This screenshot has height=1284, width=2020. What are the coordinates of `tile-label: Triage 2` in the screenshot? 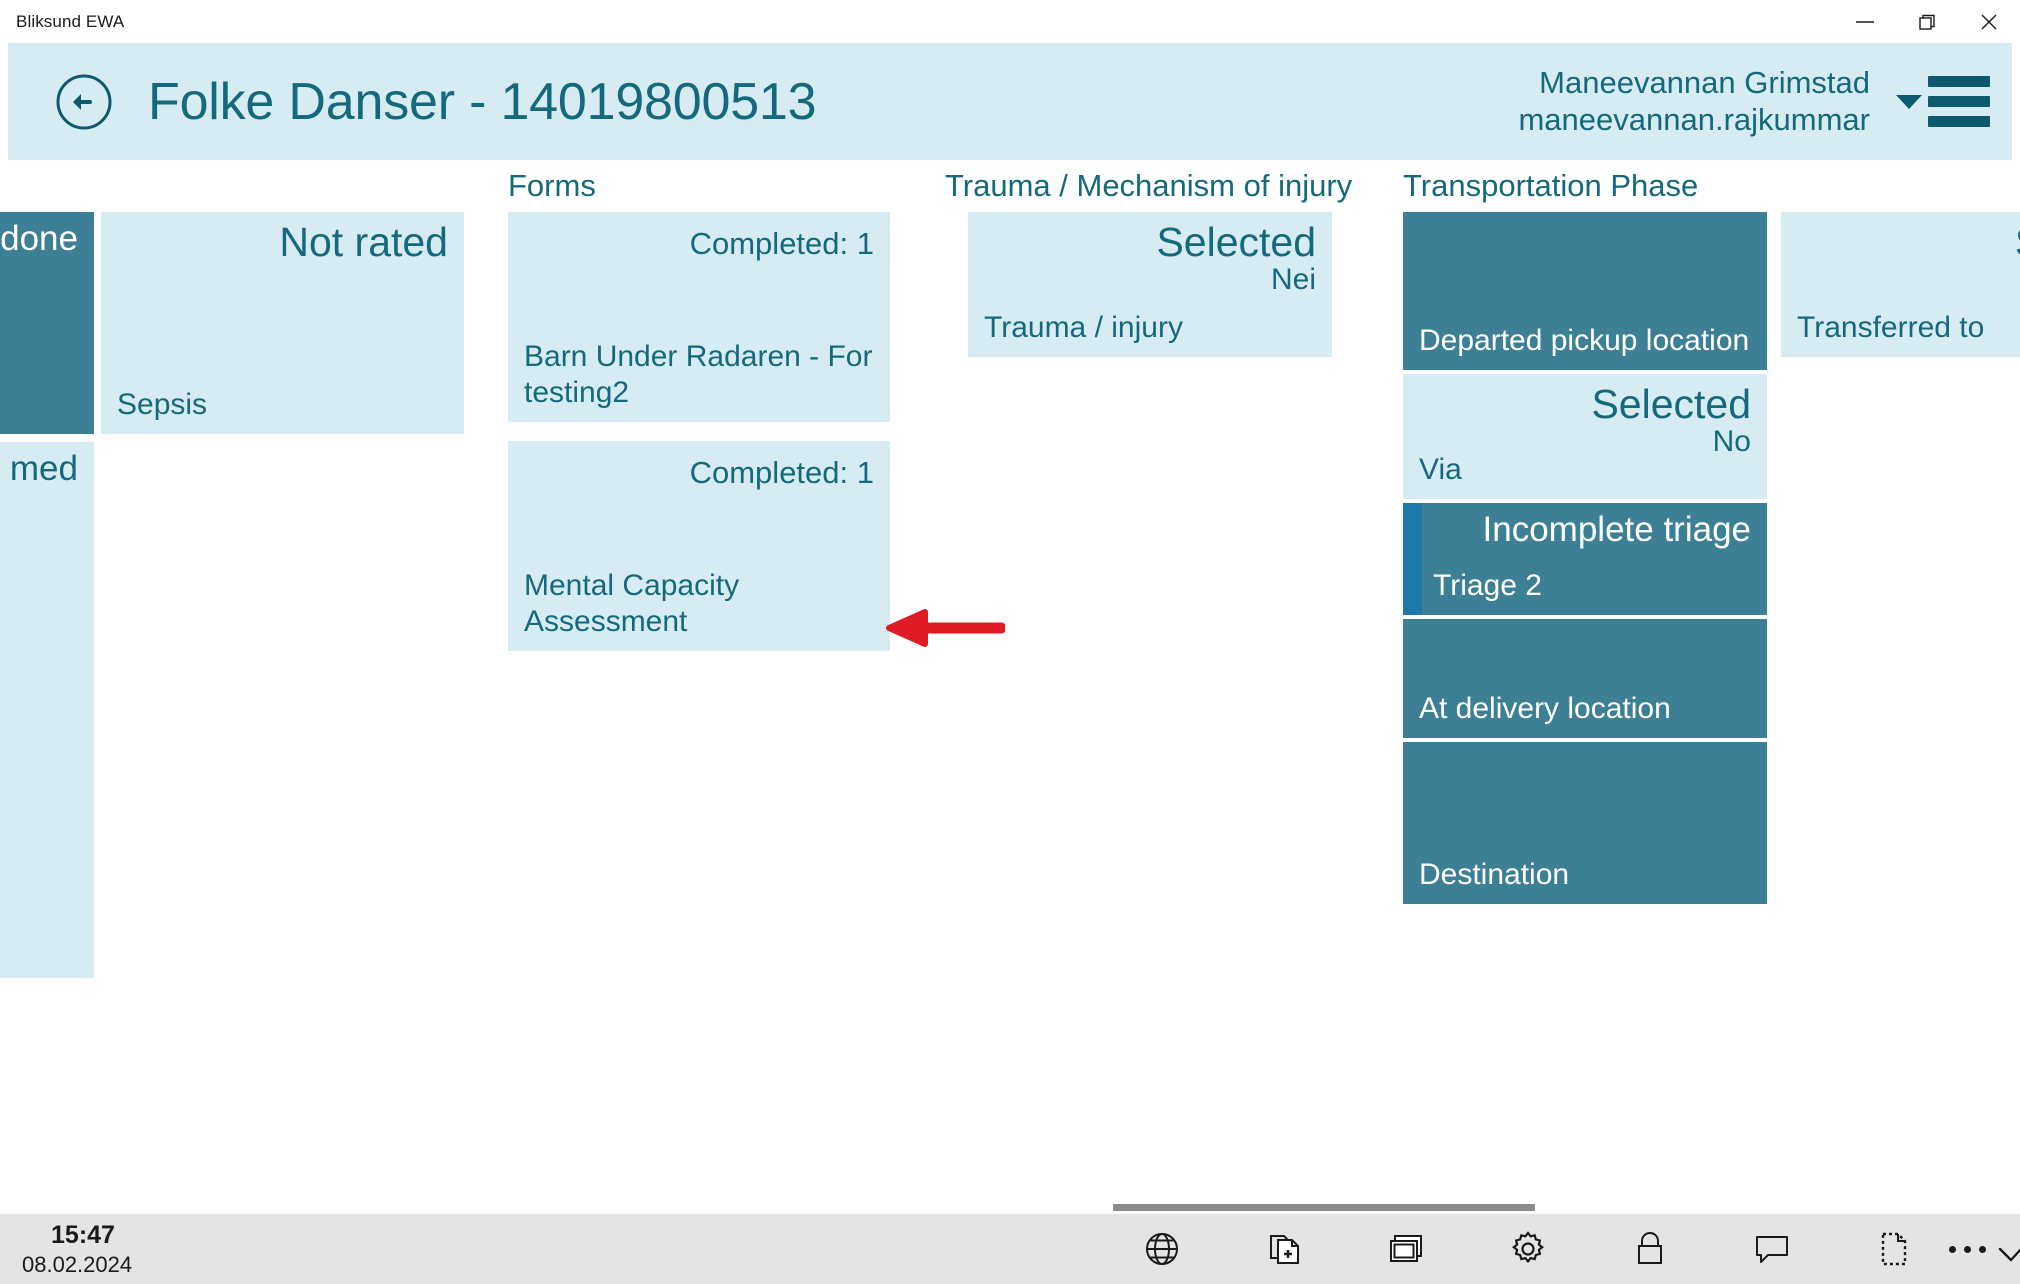 It's located at (1487, 586).